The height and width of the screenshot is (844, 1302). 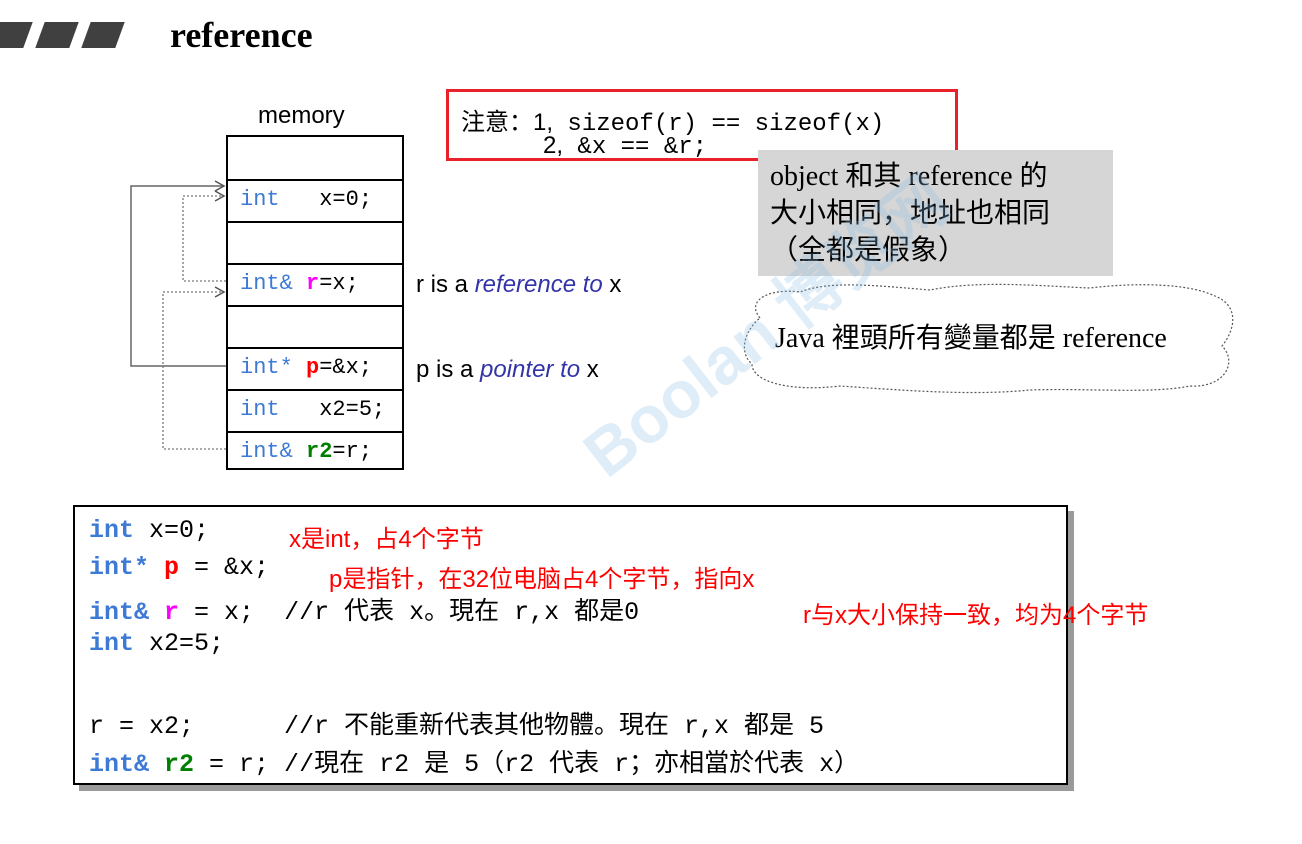 What do you see at coordinates (976, 615) in the screenshot?
I see `annotation-r: r与x大小保持一致，均为4个字节` at bounding box center [976, 615].